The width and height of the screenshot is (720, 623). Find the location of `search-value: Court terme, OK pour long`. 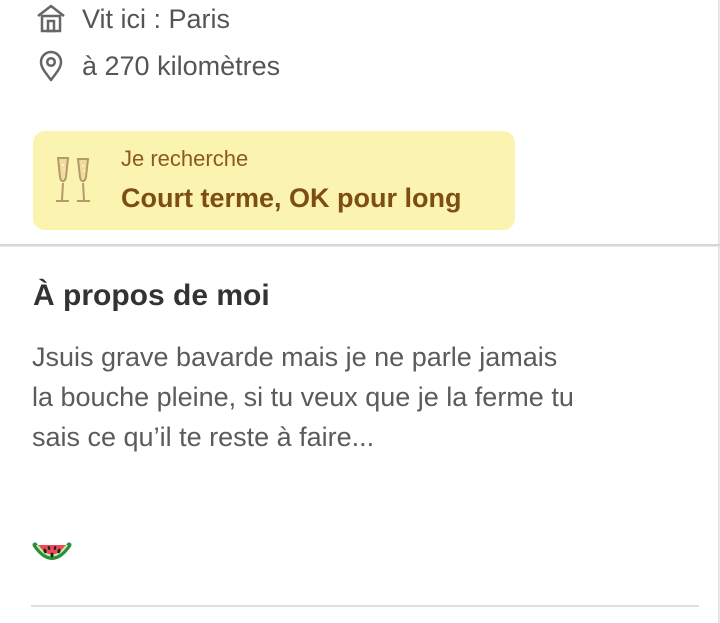

search-value: Court terme, OK pour long is located at coordinates (291, 198).